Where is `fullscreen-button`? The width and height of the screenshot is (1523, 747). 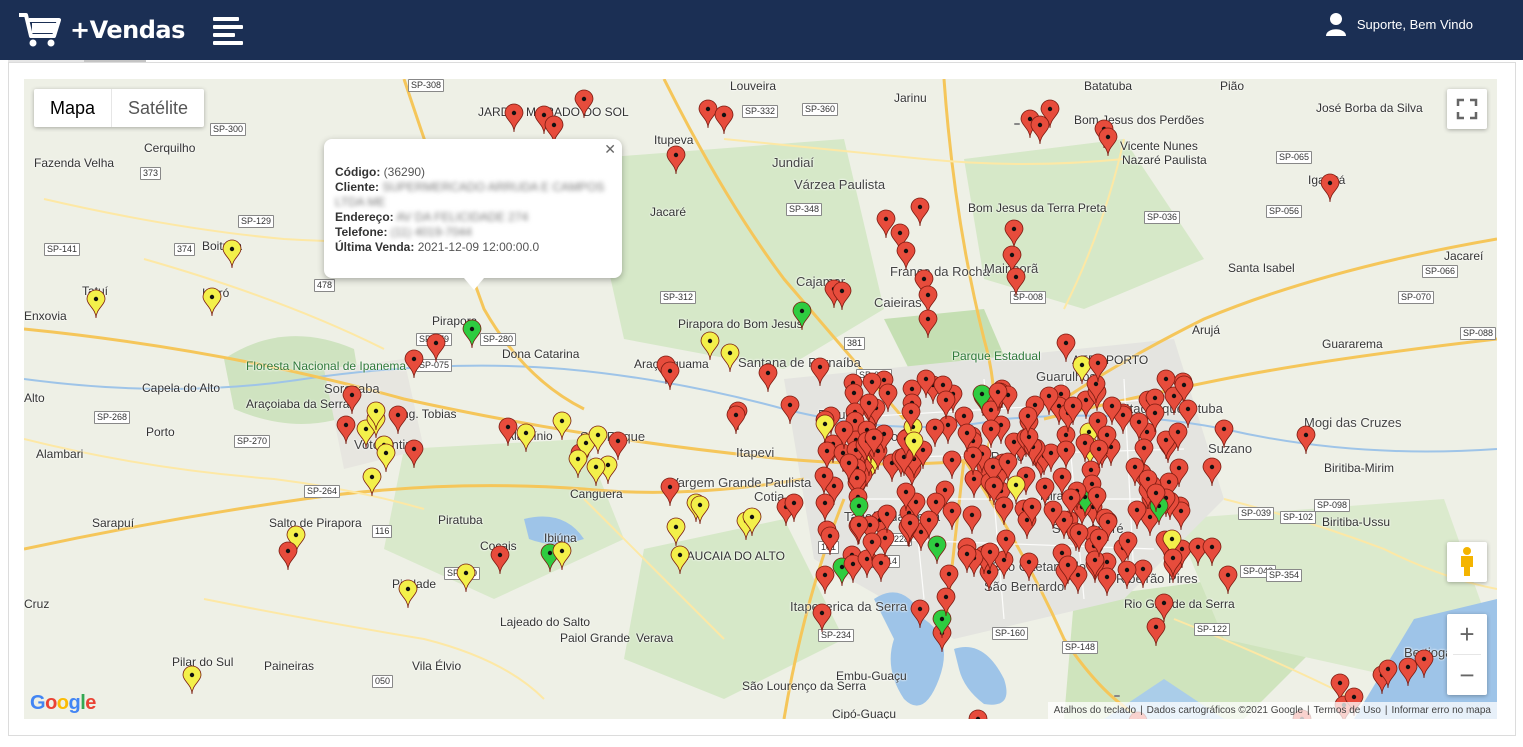 fullscreen-button is located at coordinates (1467, 109).